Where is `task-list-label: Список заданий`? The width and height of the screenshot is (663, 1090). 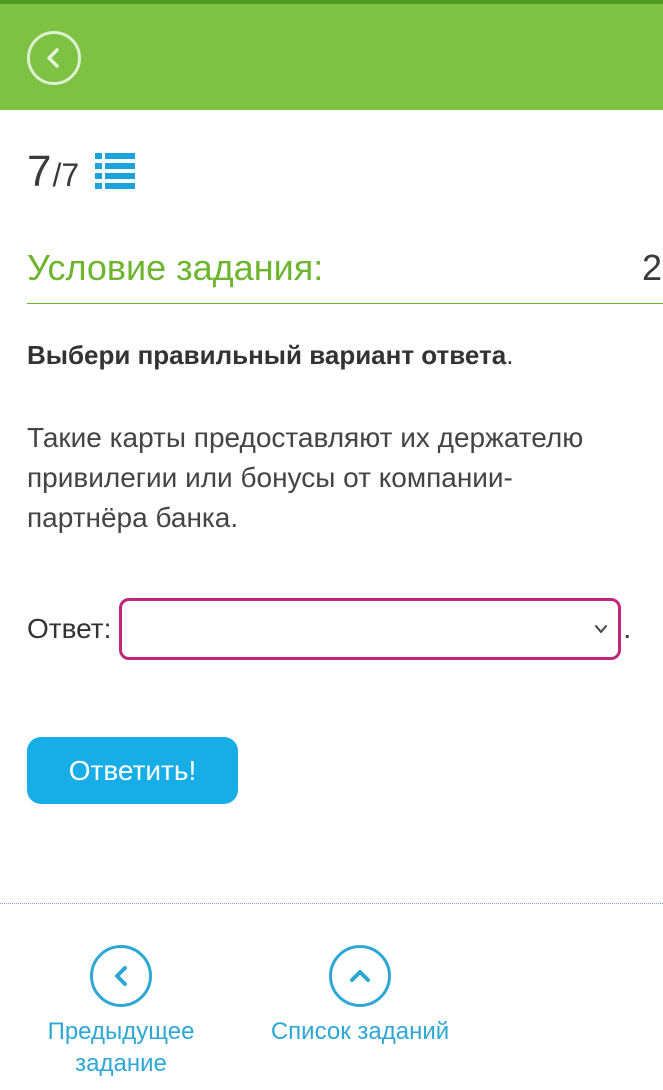
task-list-label: Список заданий is located at coordinates (360, 1031).